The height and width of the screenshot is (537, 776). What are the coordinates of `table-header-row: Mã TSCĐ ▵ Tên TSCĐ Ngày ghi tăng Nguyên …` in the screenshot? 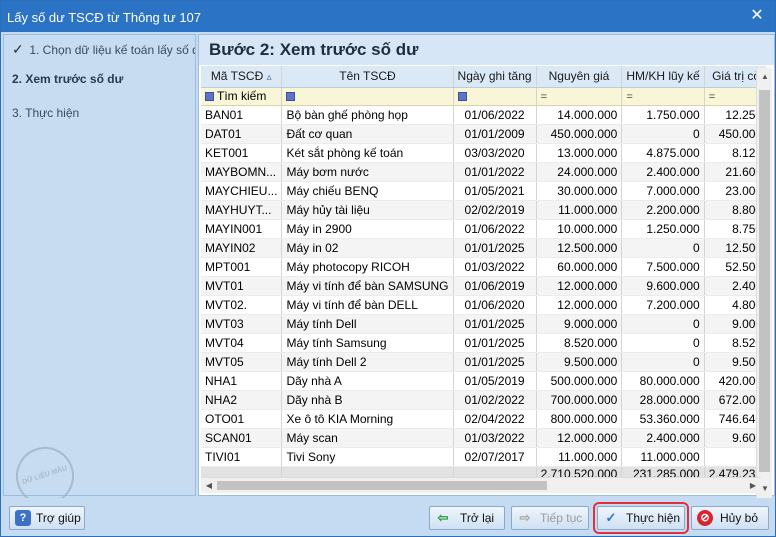 It's located at (483, 77).